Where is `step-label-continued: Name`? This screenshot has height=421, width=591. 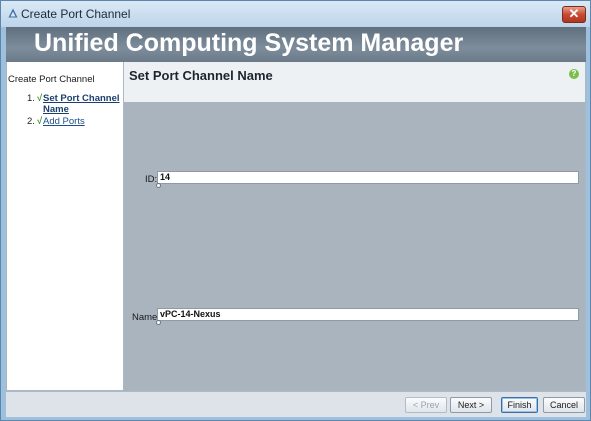
step-label-continued: Name is located at coordinates (56, 109).